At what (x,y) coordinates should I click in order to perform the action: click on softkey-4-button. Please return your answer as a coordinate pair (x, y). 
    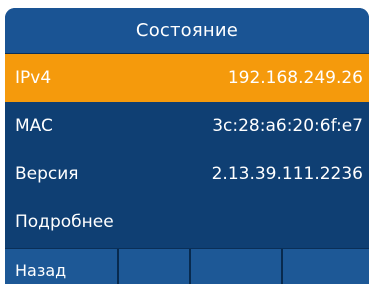
    Looking at the image, I should click on (326, 266).